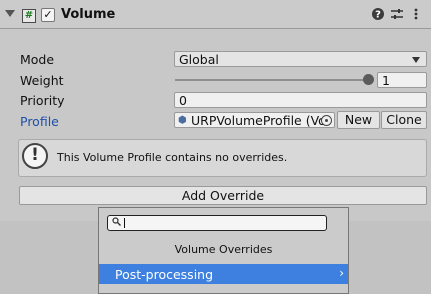 The height and width of the screenshot is (294, 431). I want to click on text-cursor, so click(124, 223).